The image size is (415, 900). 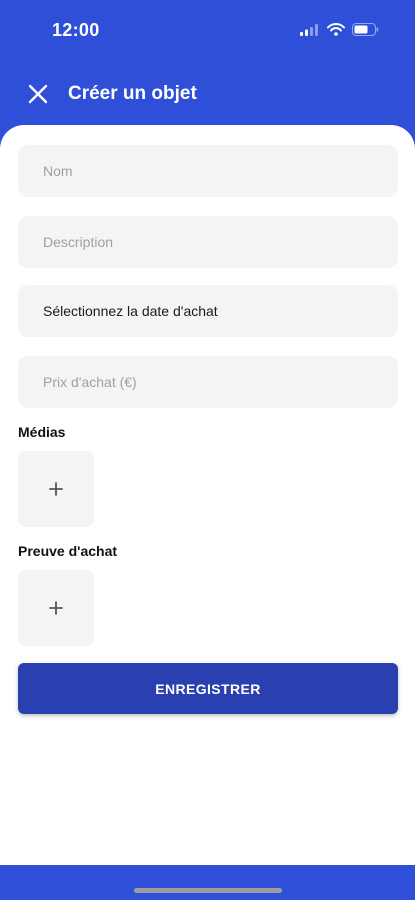 What do you see at coordinates (208, 171) in the screenshot?
I see `name-input: Nom` at bounding box center [208, 171].